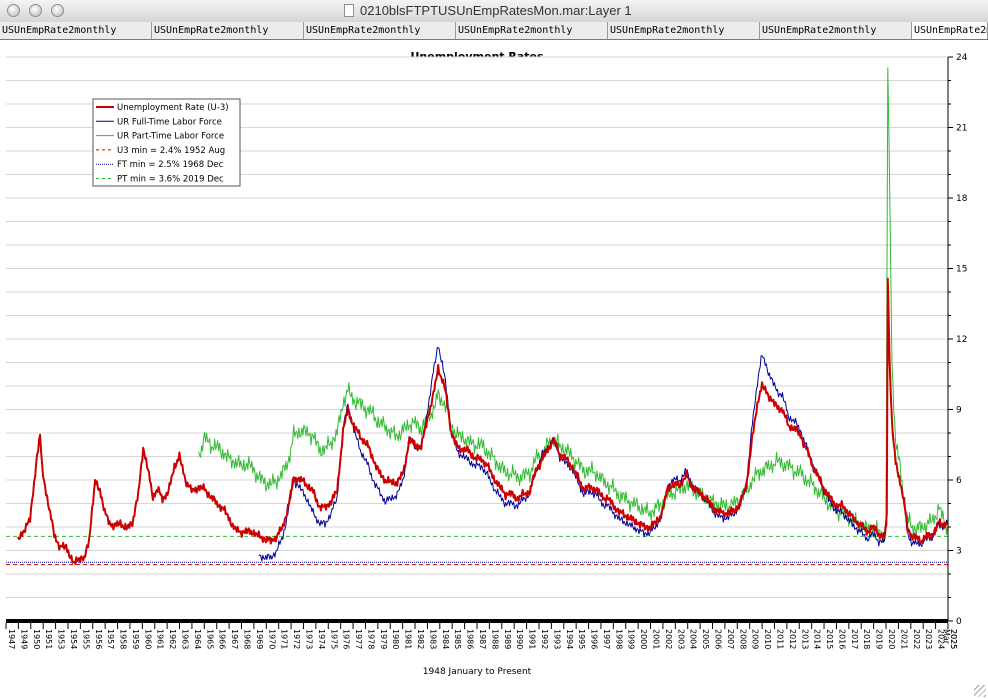  Describe the element at coordinates (370, 639) in the screenshot. I see `x-tick-label: 1978` at that location.